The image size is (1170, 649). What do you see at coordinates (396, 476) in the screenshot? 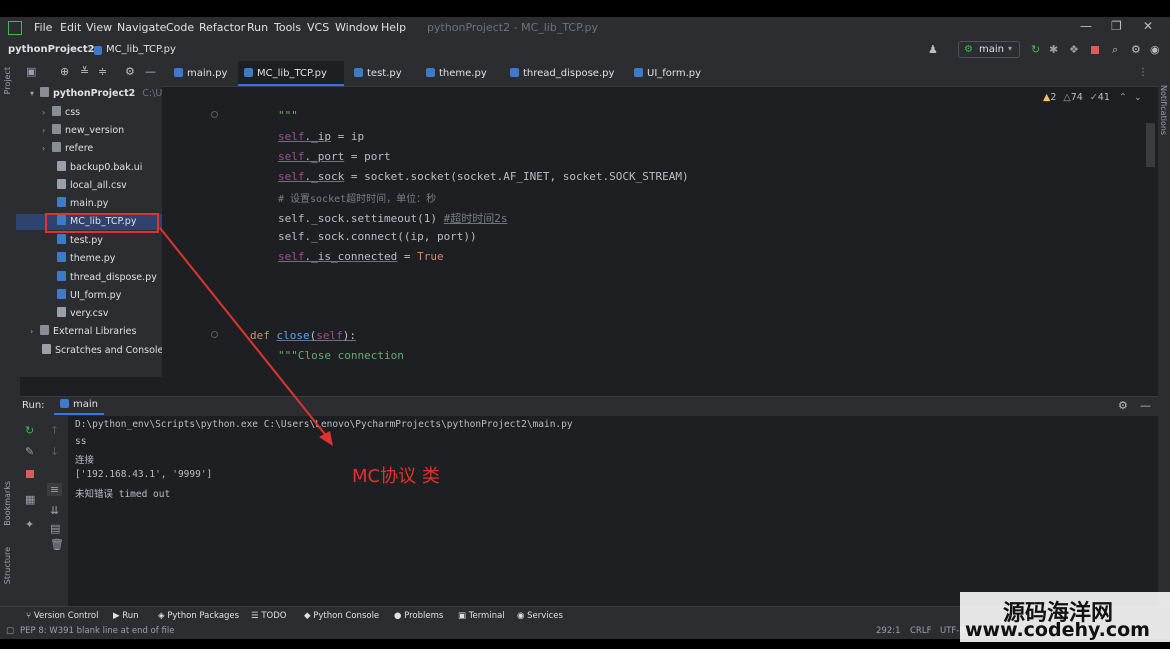
I see `annotation-label: MC协议 类` at bounding box center [396, 476].